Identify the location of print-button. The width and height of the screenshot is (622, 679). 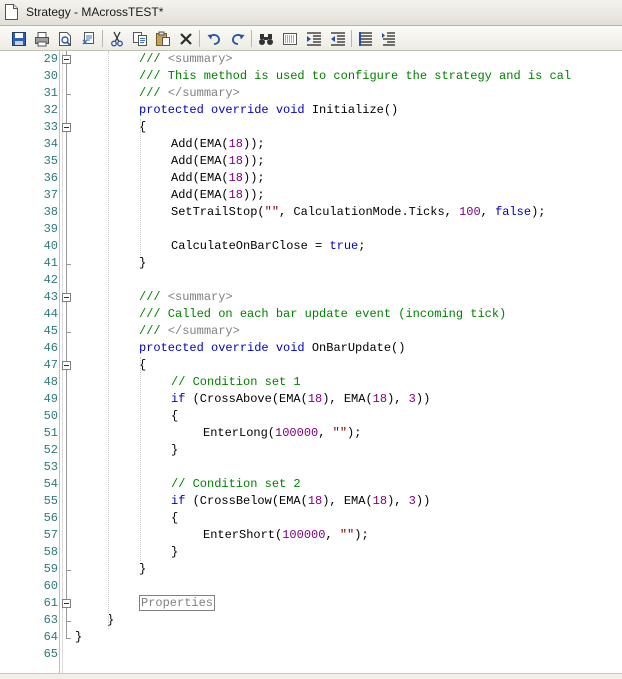
(42, 38).